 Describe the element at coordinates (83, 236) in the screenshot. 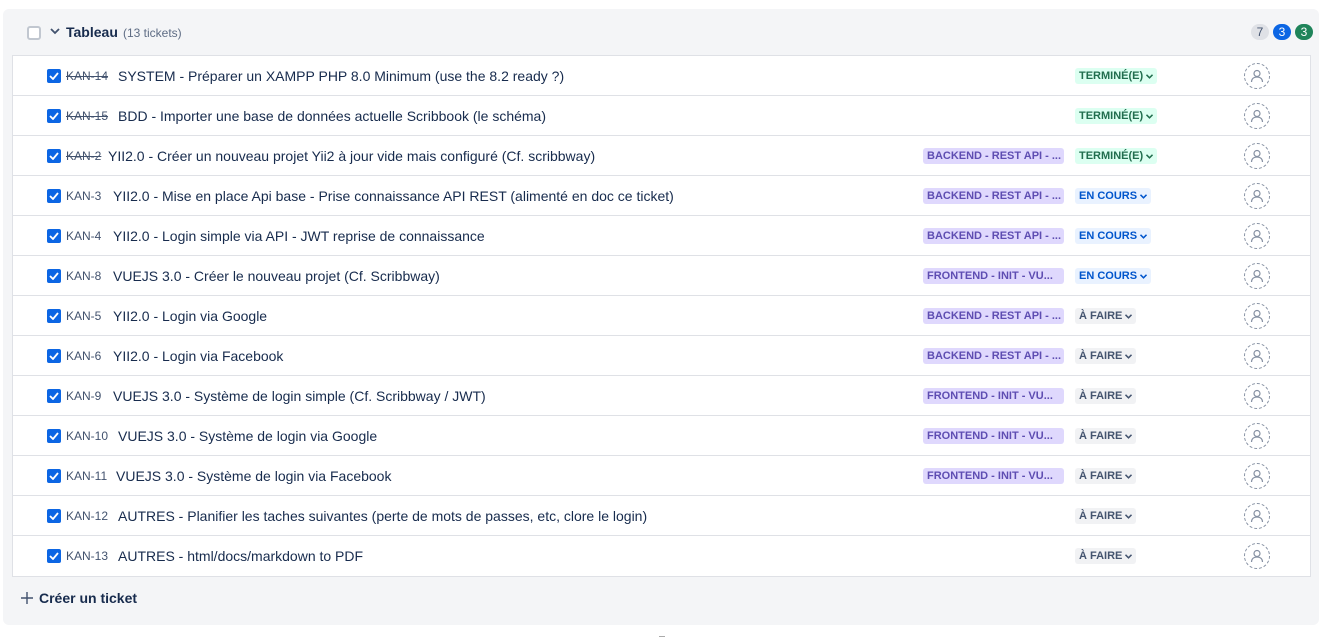

I see `ticket-key: KAN-4` at that location.